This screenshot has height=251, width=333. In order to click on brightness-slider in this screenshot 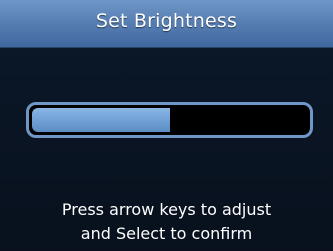, I will do `click(169, 120)`.